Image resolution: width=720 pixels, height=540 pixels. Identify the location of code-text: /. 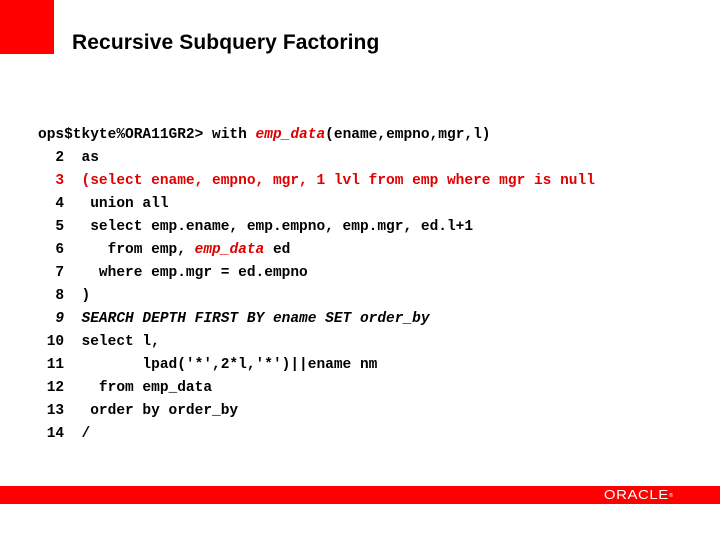
(77, 434).